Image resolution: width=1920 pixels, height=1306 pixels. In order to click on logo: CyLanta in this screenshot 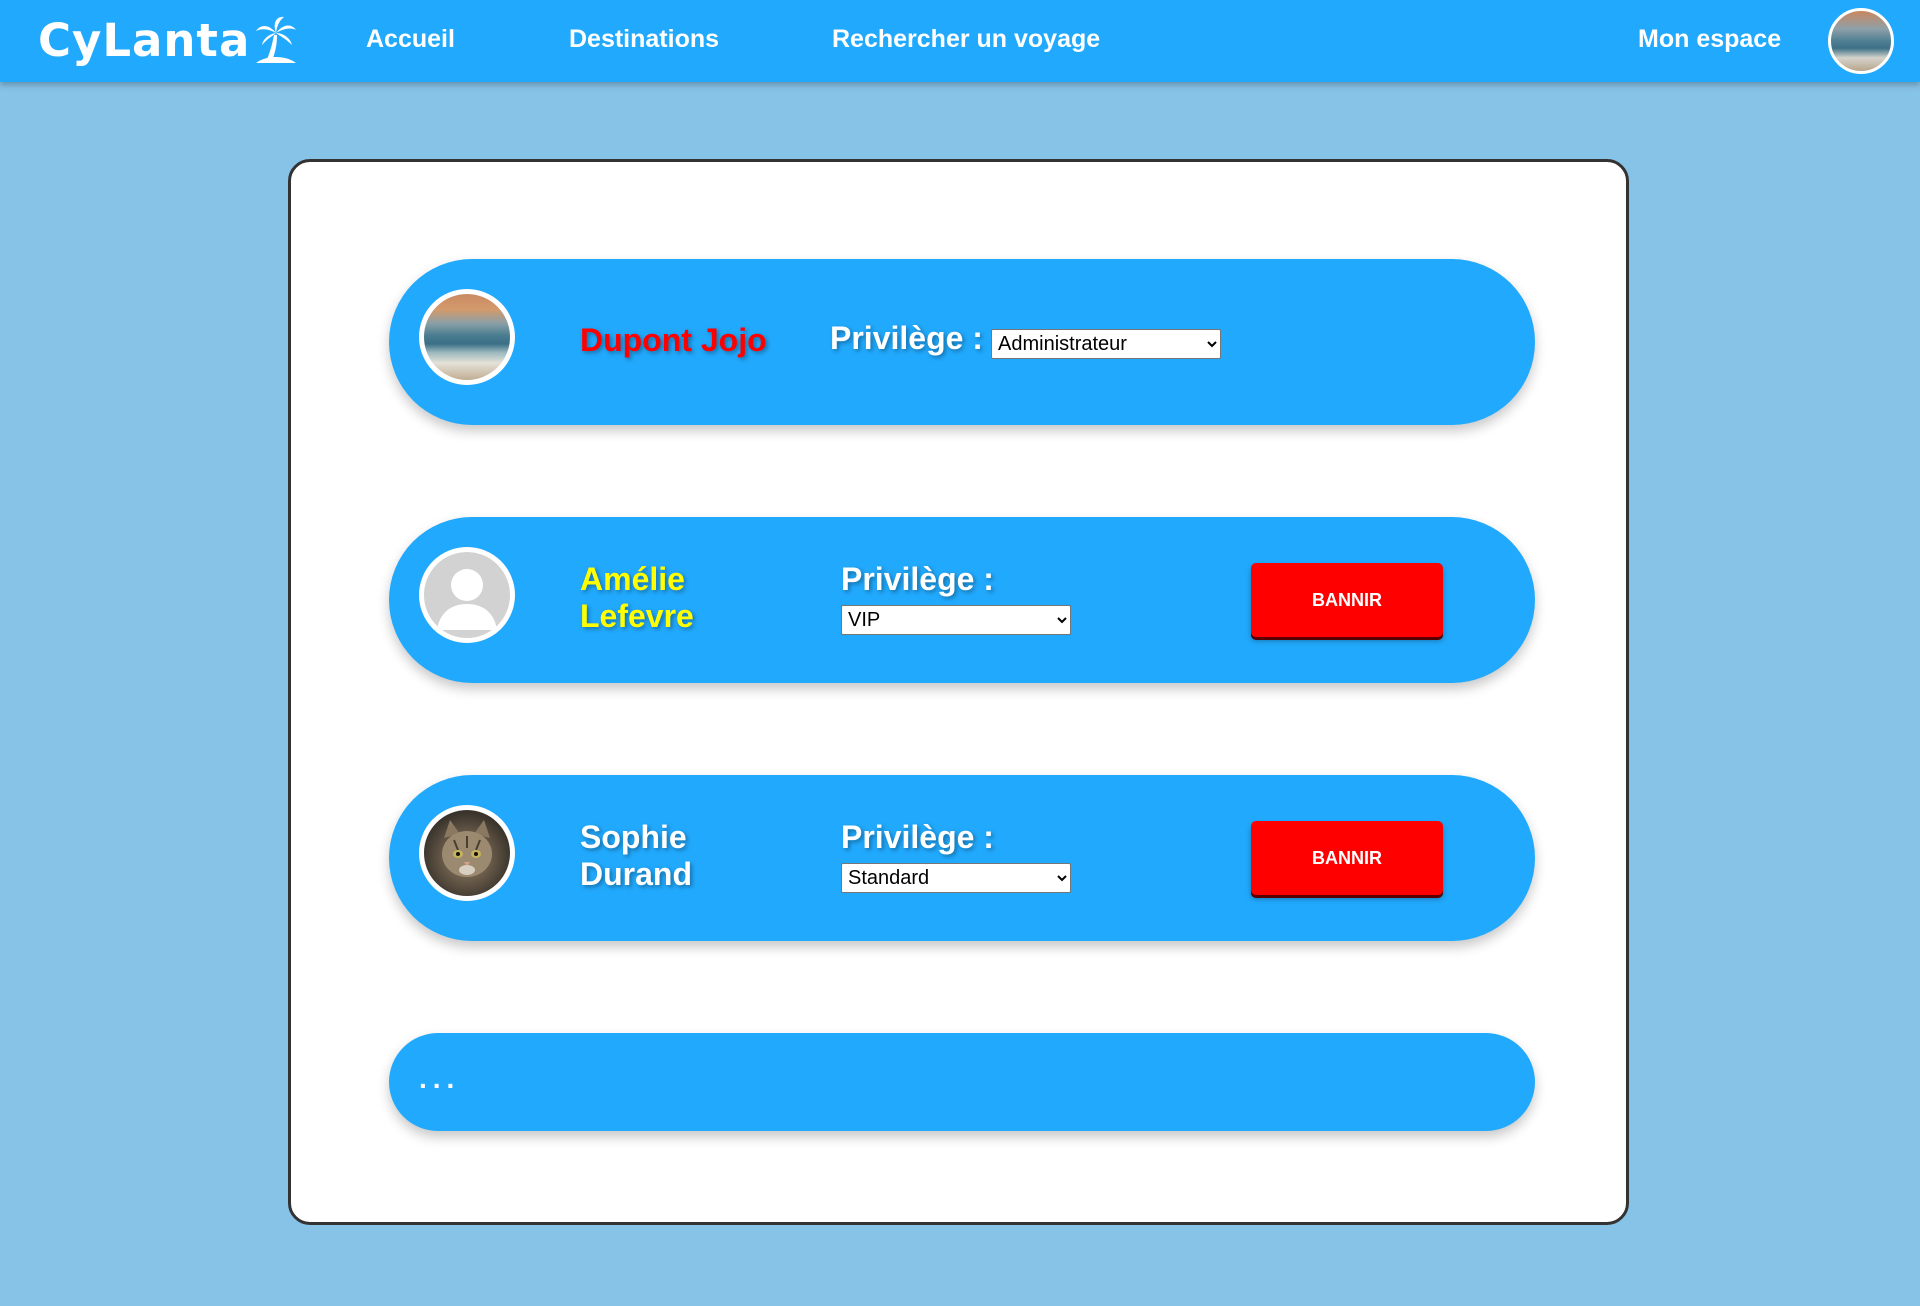, I will do `click(168, 40)`.